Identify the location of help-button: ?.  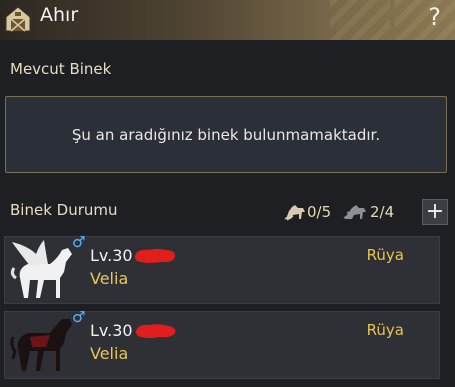
(434, 17).